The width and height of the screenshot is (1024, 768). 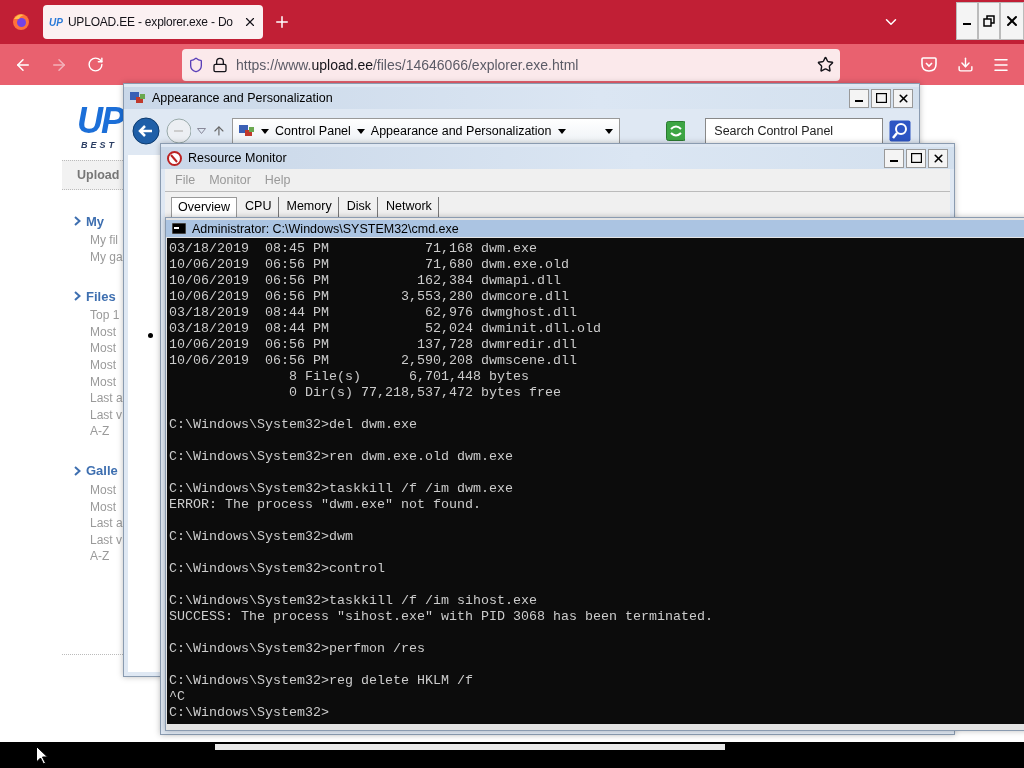 I want to click on new-tab-icon, so click(x=282, y=22).